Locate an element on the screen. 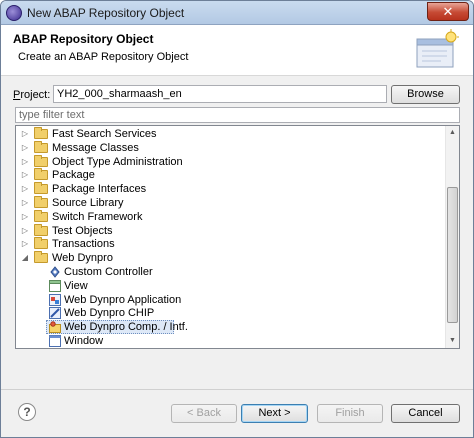  tree-item-label: Test Objects is located at coordinates (82, 230).